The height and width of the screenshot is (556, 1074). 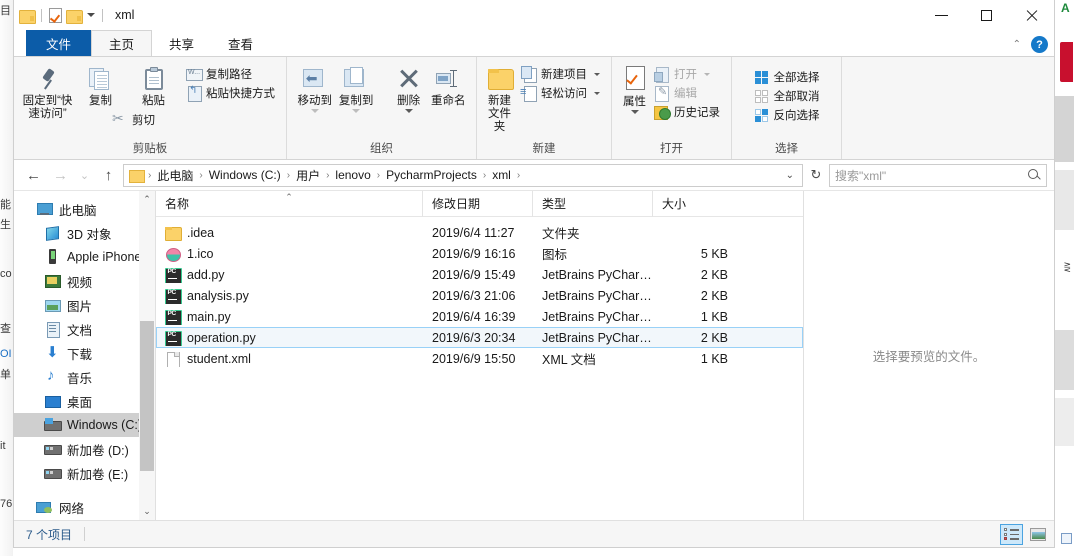 What do you see at coordinates (48, 79) in the screenshot?
I see `pin-icon` at bounding box center [48, 79].